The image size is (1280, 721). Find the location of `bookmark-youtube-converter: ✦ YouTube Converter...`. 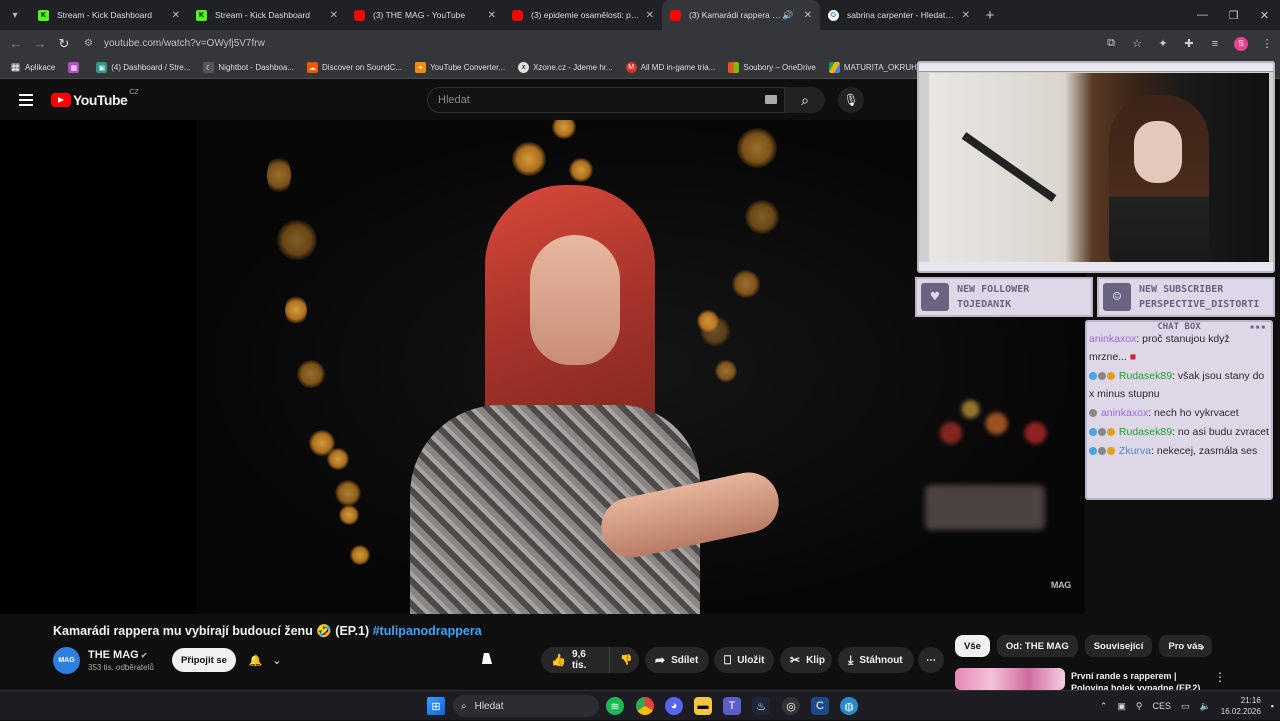

bookmark-youtube-converter: ✦ YouTube Converter... is located at coordinates (460, 67).